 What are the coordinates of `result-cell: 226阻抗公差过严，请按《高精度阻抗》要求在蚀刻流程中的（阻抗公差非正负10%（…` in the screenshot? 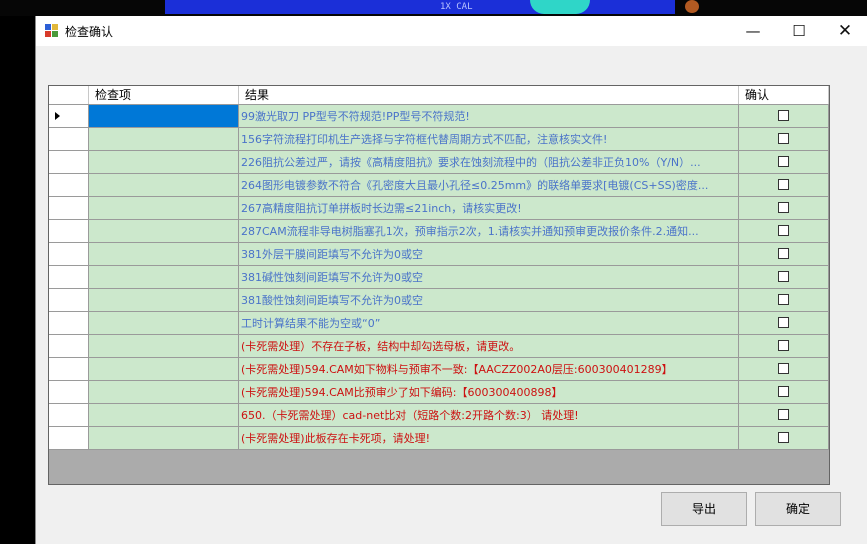 It's located at (489, 162).